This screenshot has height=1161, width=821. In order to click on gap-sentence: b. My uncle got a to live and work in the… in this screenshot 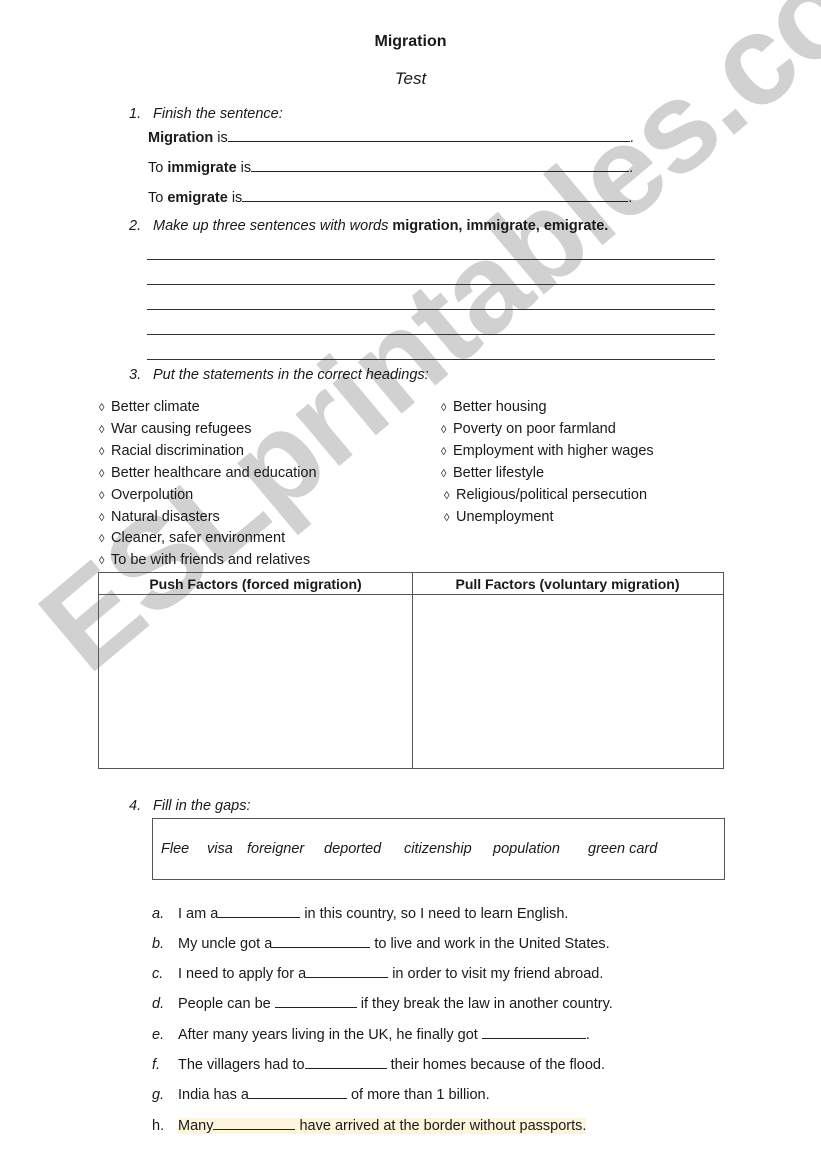, I will do `click(381, 942)`.